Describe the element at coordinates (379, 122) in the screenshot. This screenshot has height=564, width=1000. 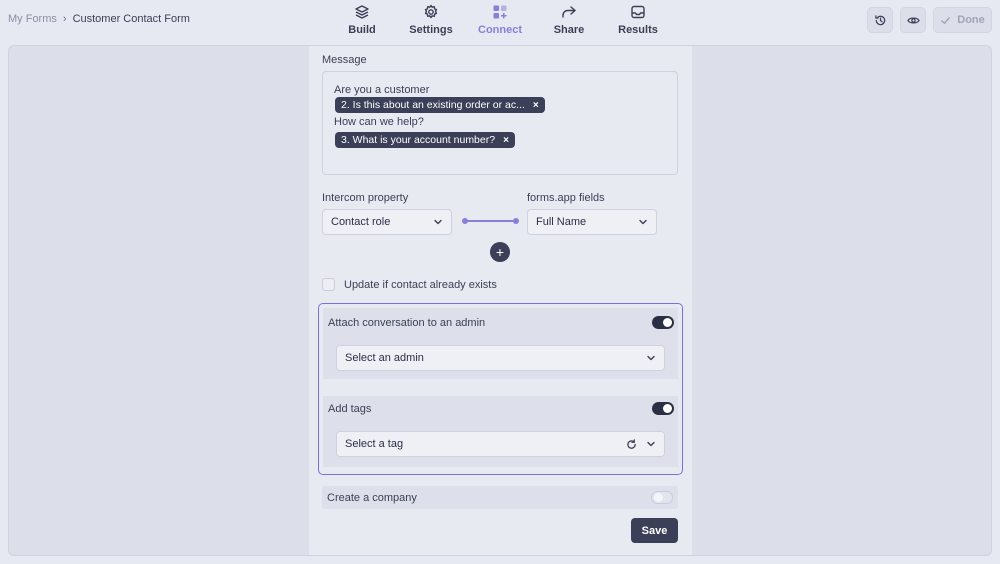
I see `message-line-help: How can we help?` at that location.